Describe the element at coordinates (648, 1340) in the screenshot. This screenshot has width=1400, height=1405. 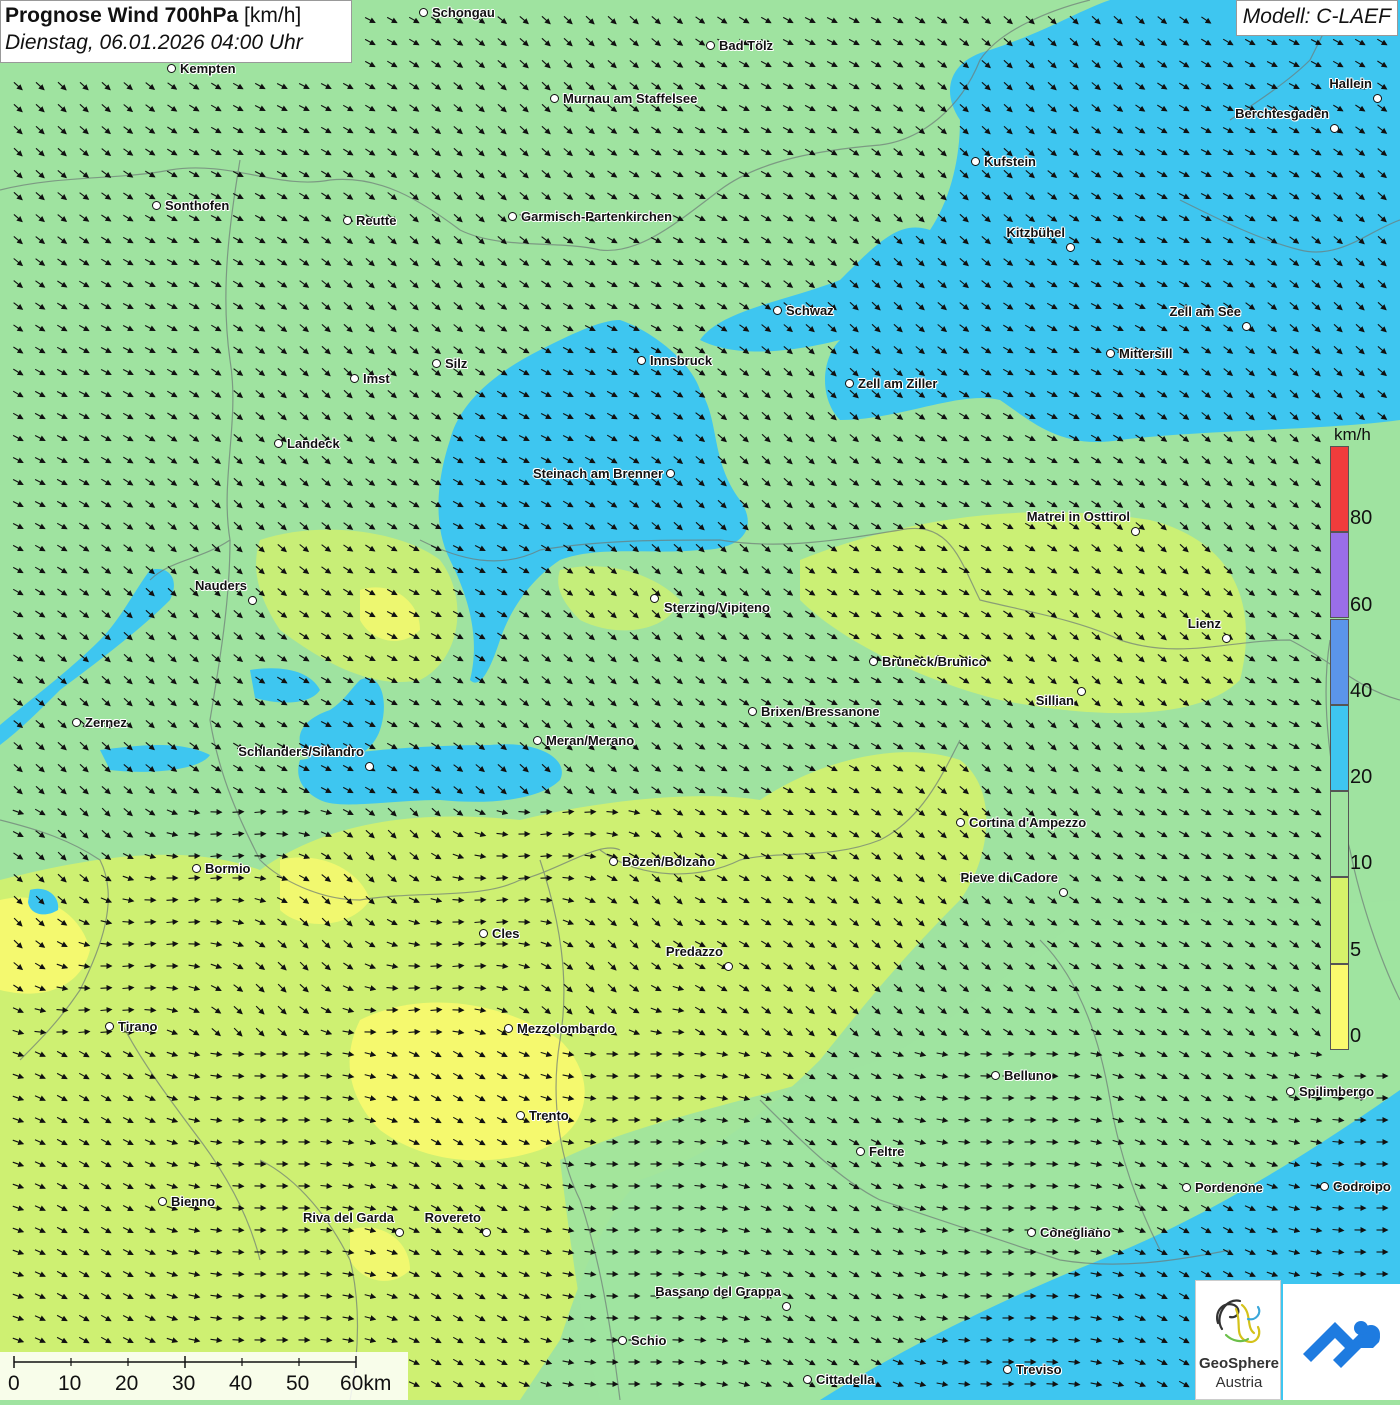
I see `city-label: Schio` at that location.